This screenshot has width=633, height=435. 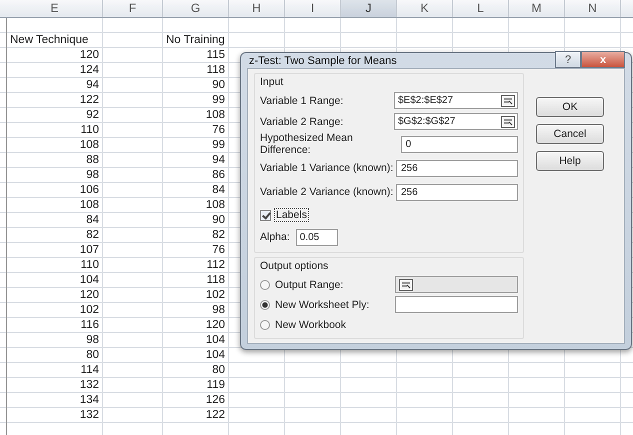 What do you see at coordinates (272, 82) in the screenshot?
I see `group-label: Input` at bounding box center [272, 82].